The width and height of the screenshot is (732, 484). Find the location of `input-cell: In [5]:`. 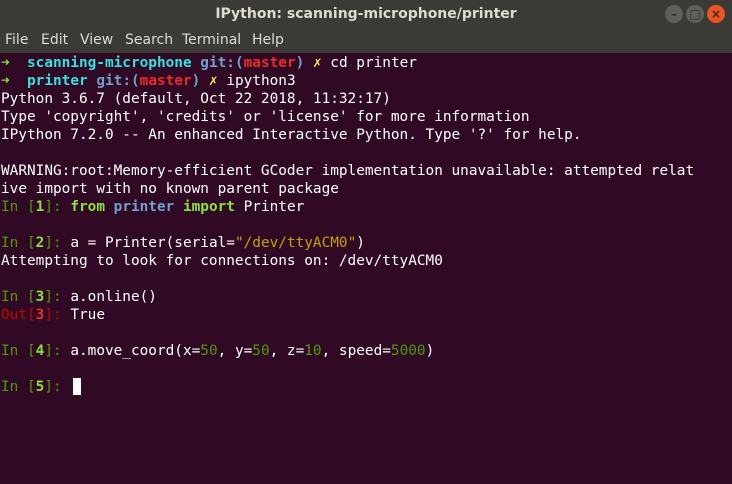

input-cell: In [5]: is located at coordinates (35, 387).